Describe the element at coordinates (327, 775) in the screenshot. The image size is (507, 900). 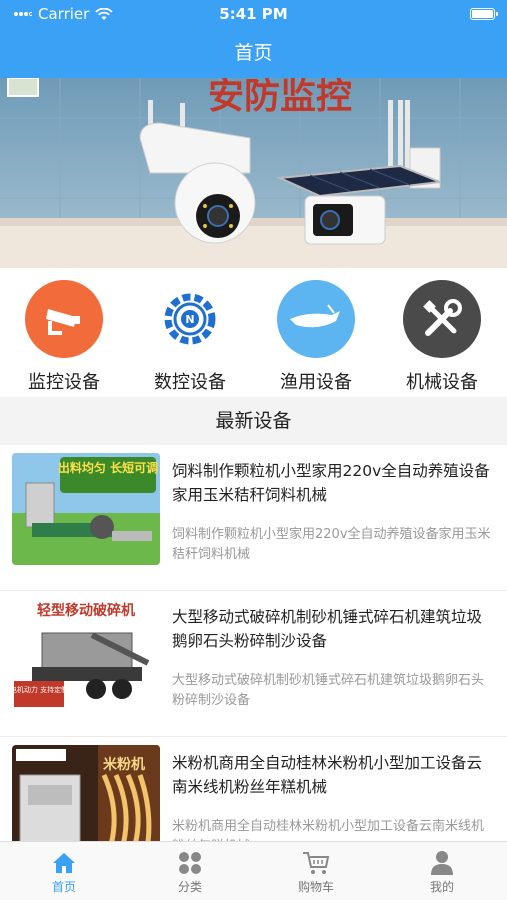
I see `product-title: 米粉机商用全自动桂林米粉机小型加工设备云南米线机粉丝年糕机械` at that location.